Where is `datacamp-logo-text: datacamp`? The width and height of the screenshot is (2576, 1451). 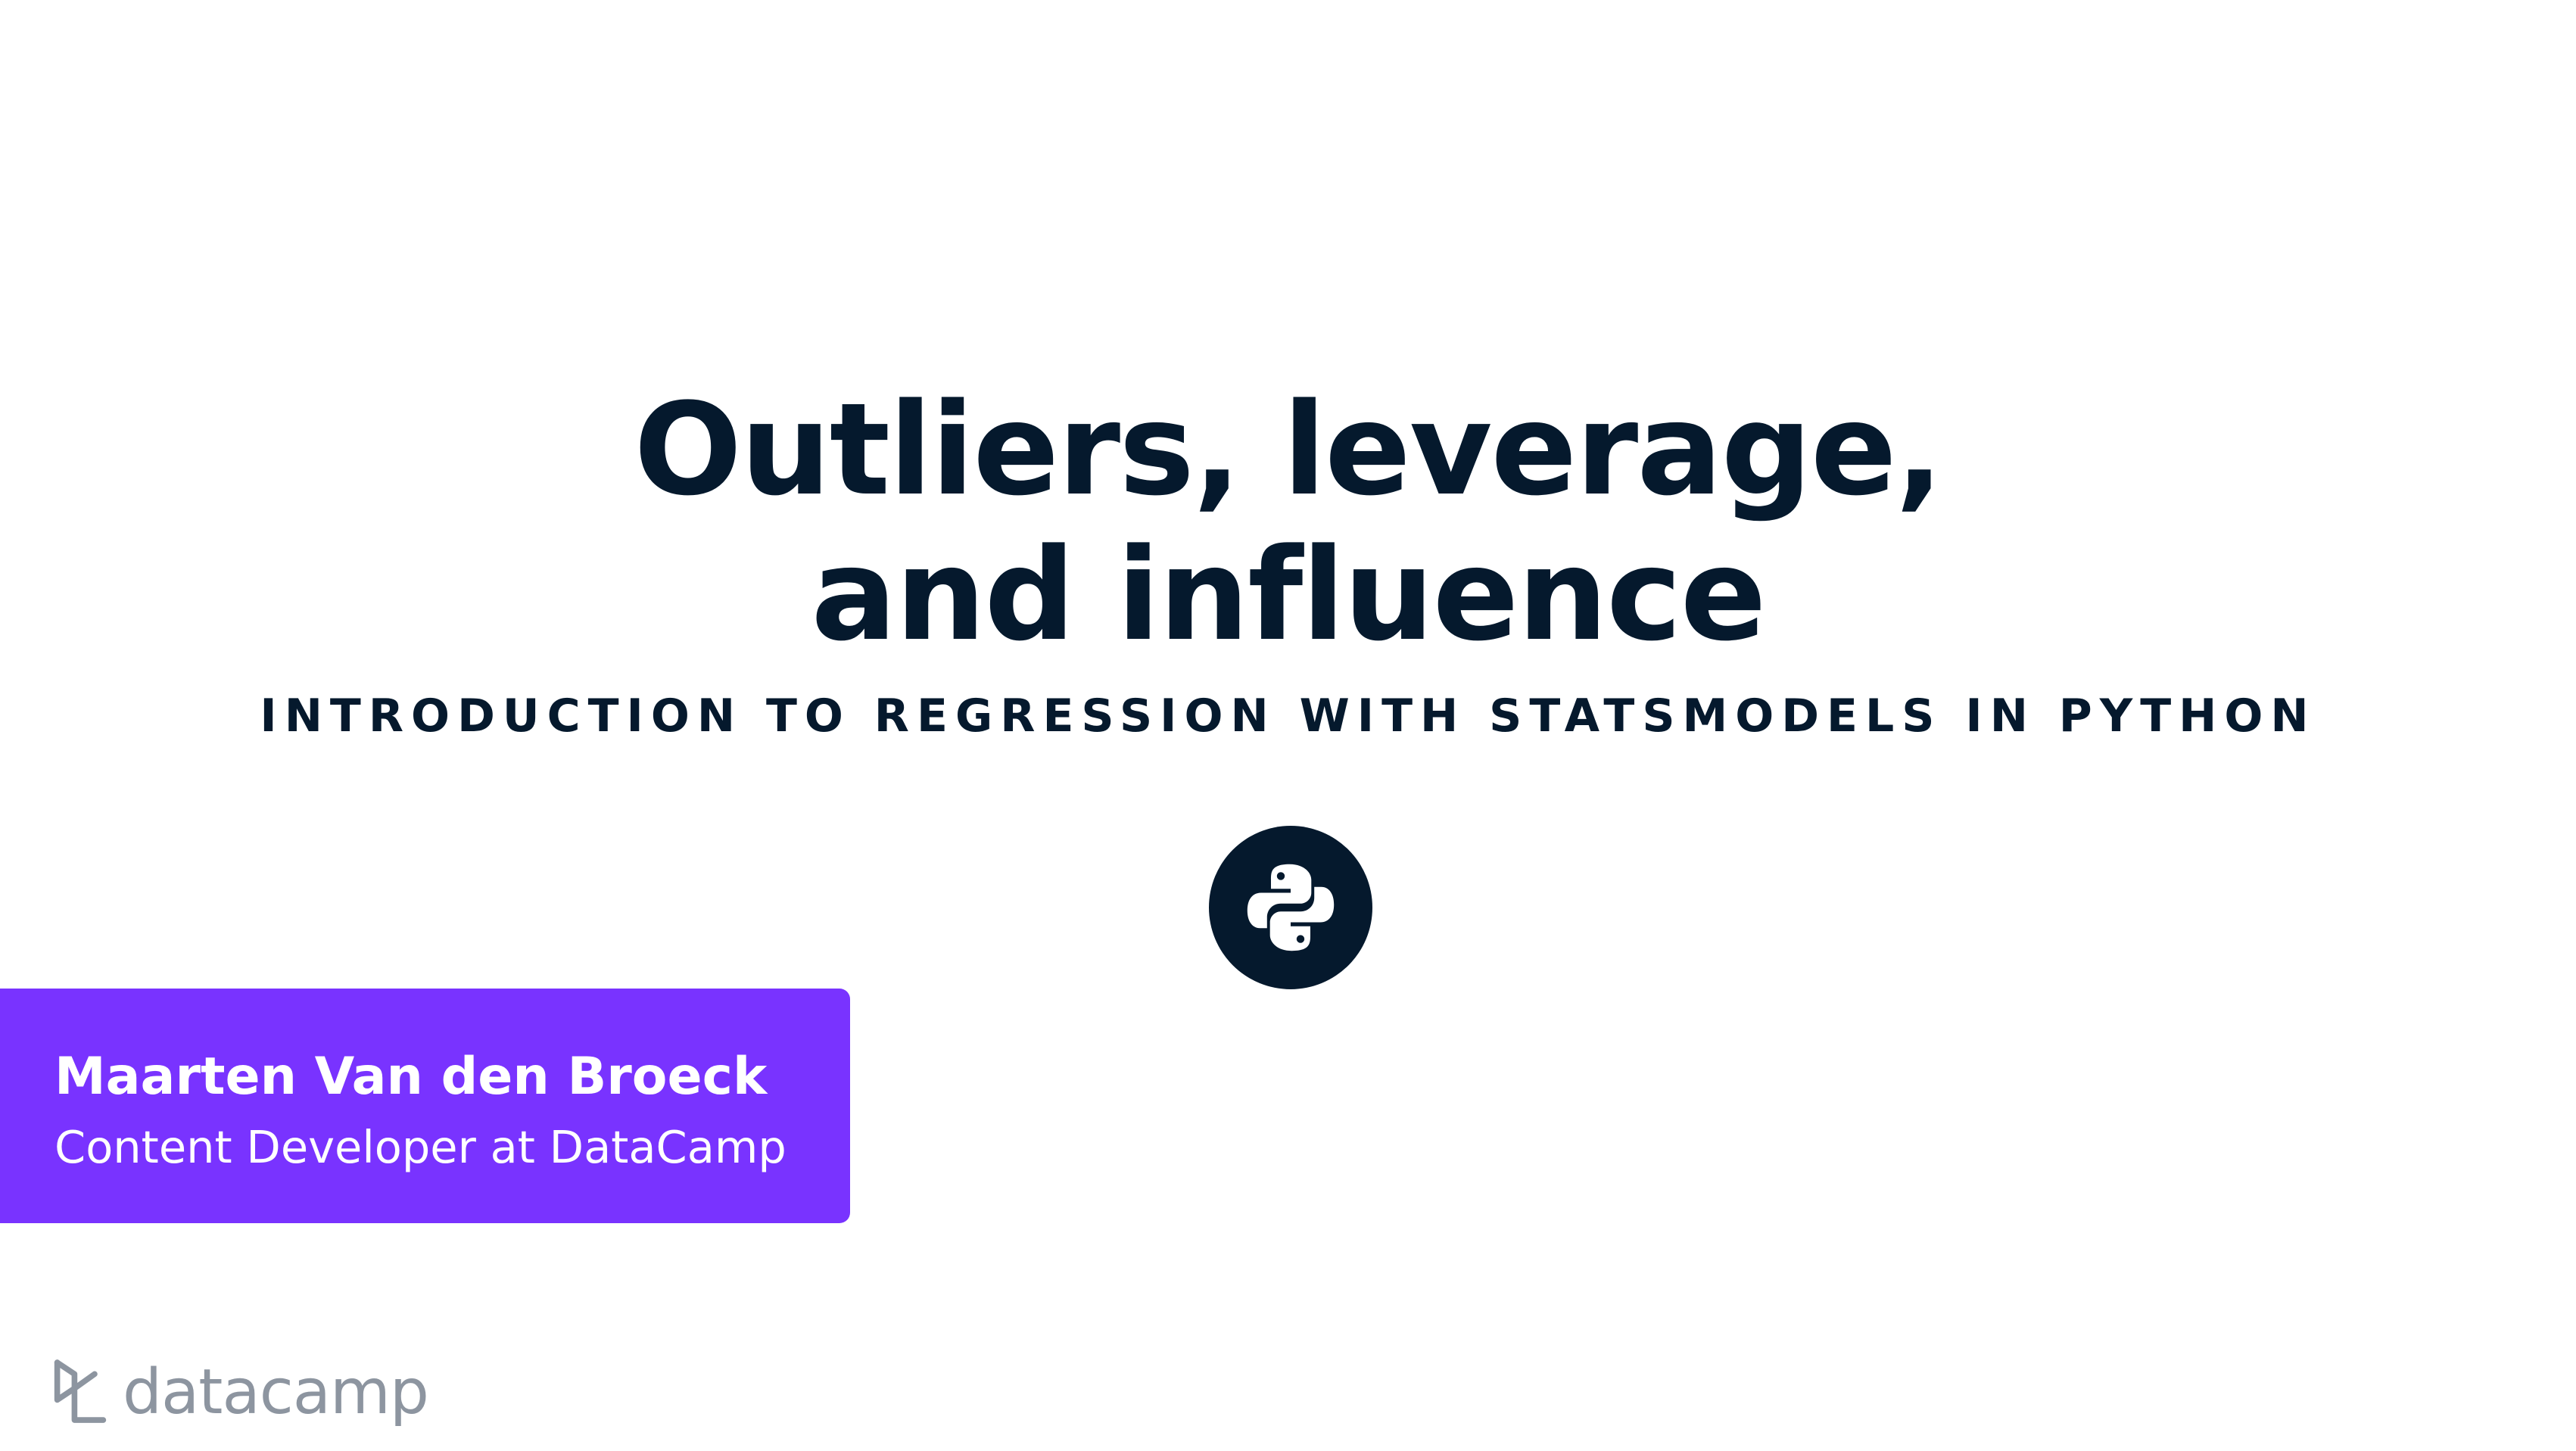
datacamp-logo-text: datacamp is located at coordinates (276, 1392).